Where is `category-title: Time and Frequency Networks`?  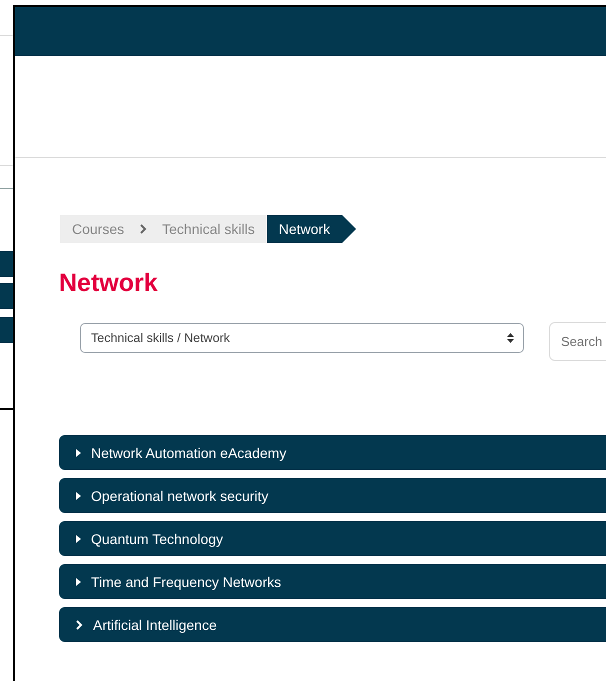
category-title: Time and Frequency Networks is located at coordinates (186, 582).